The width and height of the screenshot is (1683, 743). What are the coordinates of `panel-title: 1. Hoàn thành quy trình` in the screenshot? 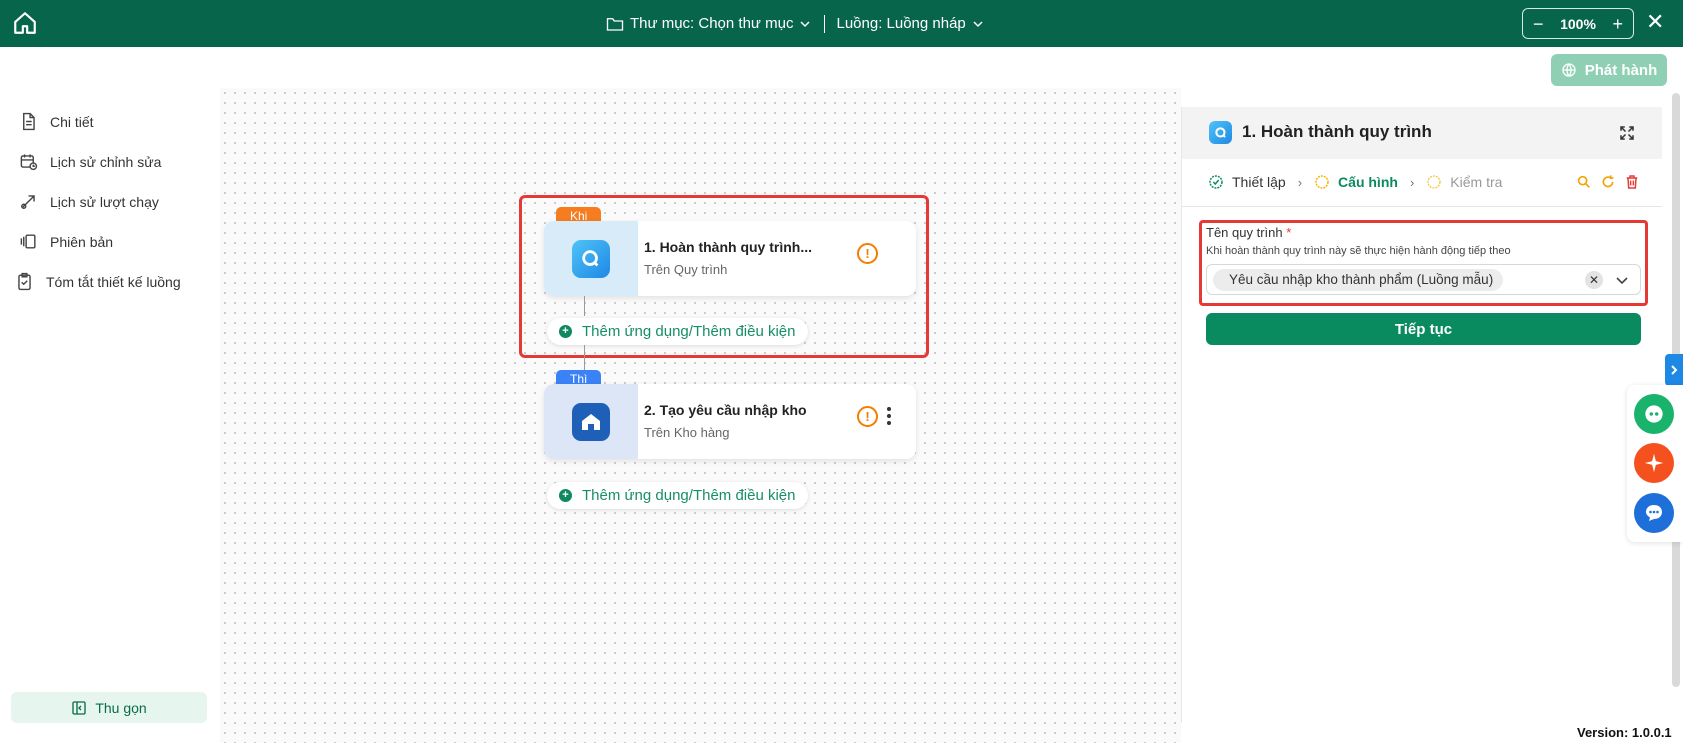 It's located at (1337, 131).